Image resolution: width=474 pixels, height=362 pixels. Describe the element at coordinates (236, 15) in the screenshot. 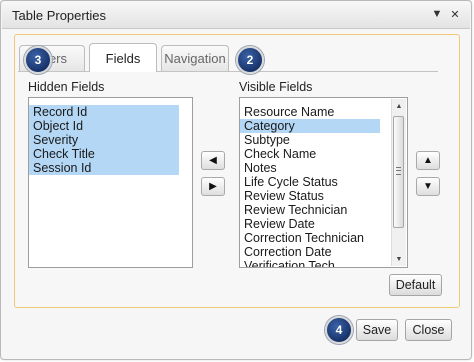

I see `title-bar: Table Properties ▼ ✕` at that location.